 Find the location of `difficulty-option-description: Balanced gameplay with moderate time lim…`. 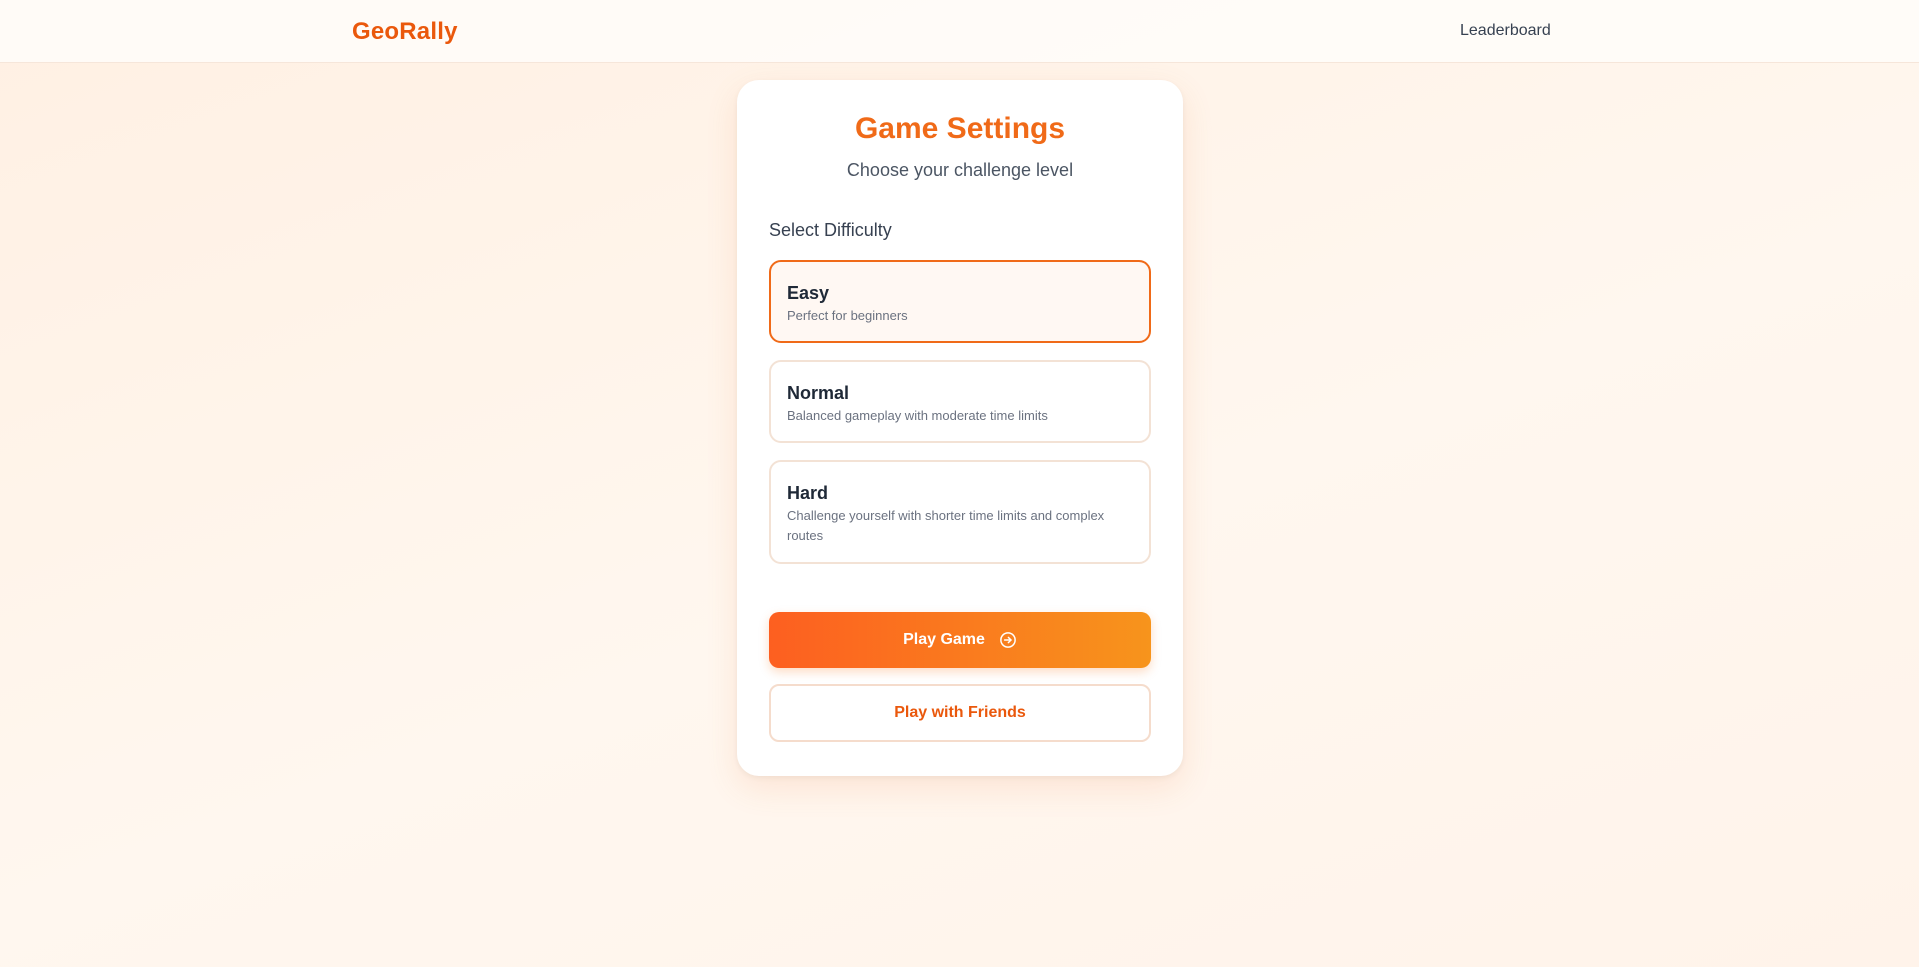

difficulty-option-description: Balanced gameplay with moderate time lim… is located at coordinates (917, 415).